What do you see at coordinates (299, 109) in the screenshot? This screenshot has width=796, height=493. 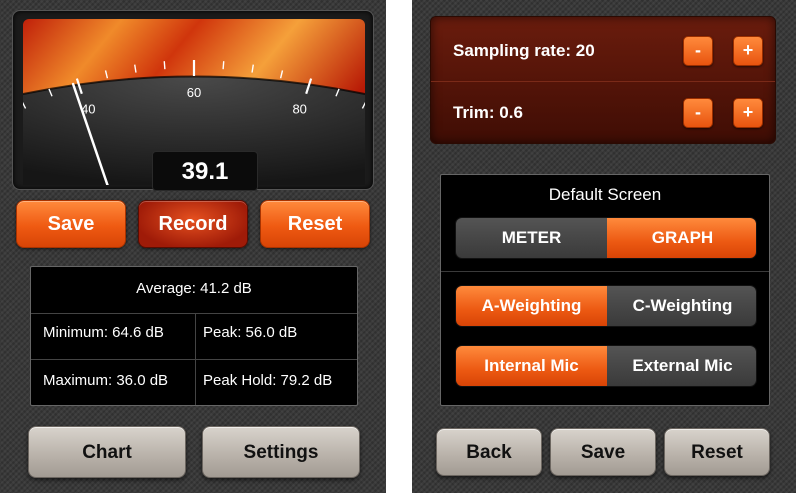 I see `gauge-scale-label: 80` at bounding box center [299, 109].